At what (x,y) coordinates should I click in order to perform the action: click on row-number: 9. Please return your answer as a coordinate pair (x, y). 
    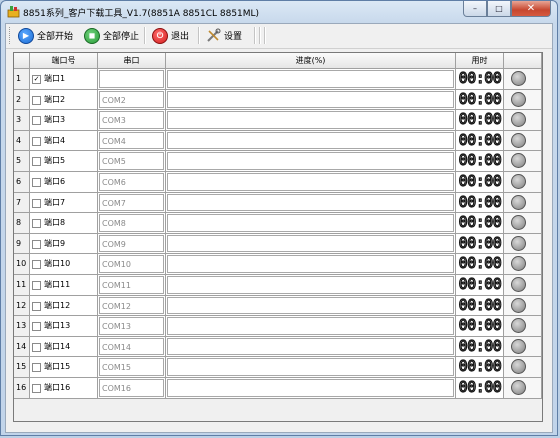
    Looking at the image, I should click on (22, 244).